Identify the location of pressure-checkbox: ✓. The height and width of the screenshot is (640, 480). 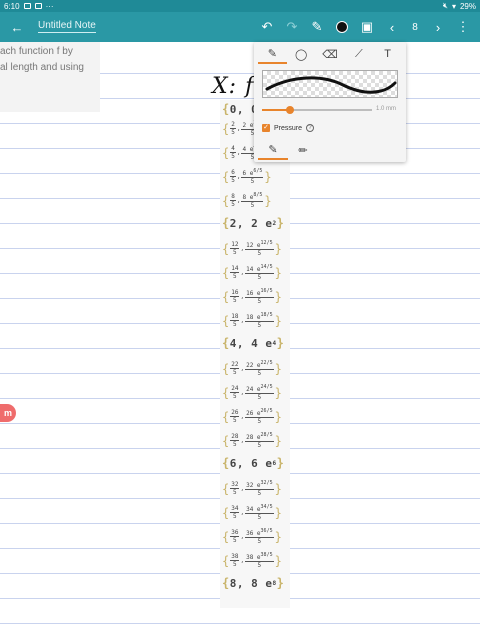
(266, 128).